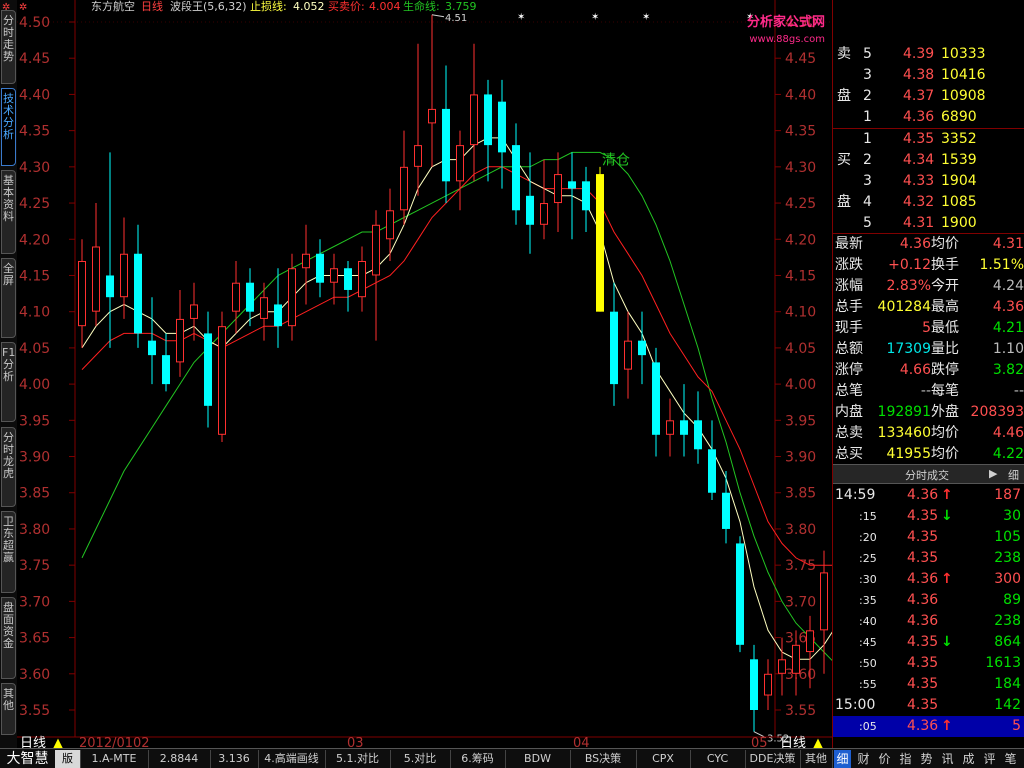 This screenshot has width=1024, height=768. What do you see at coordinates (945, 307) in the screenshot?
I see `quote-label: 最高` at bounding box center [945, 307].